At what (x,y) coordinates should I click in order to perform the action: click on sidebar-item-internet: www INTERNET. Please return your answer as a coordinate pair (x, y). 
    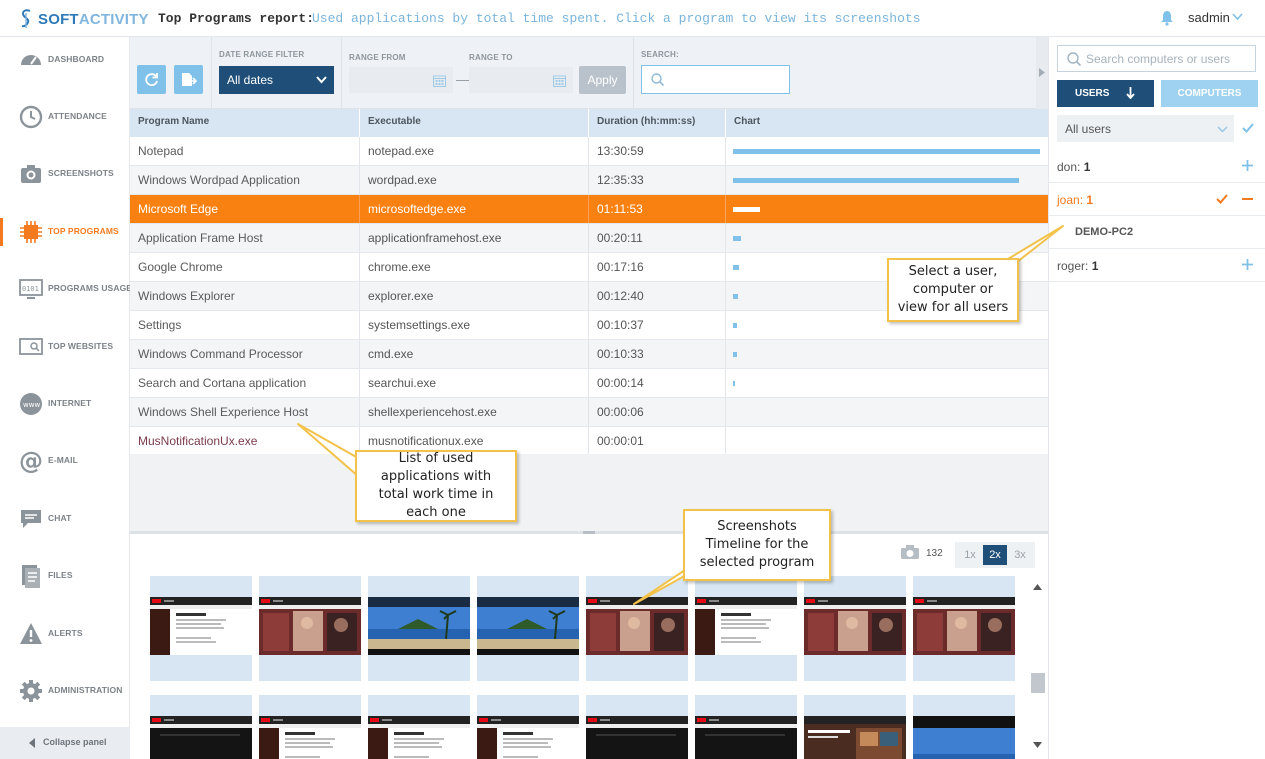
    Looking at the image, I should click on (65, 404).